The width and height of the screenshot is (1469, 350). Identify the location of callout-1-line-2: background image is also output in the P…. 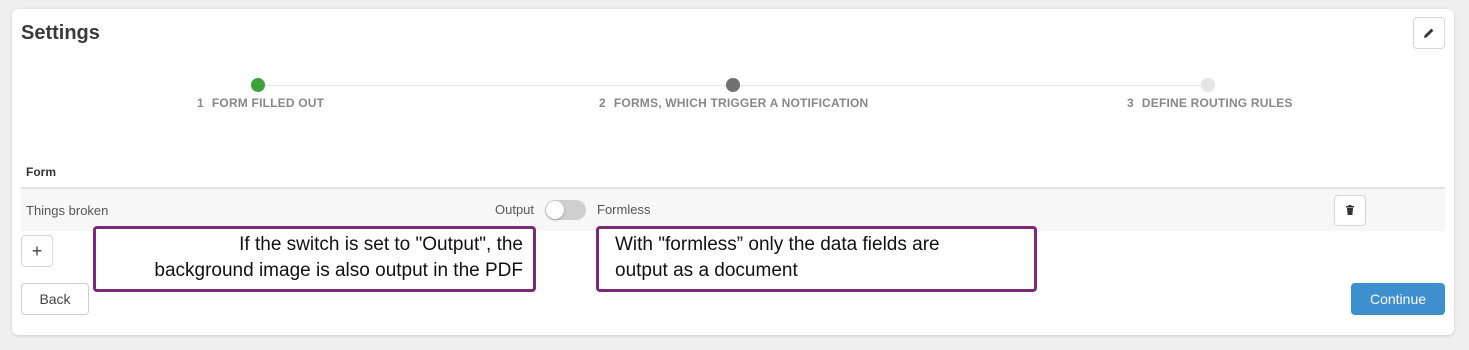
(338, 270).